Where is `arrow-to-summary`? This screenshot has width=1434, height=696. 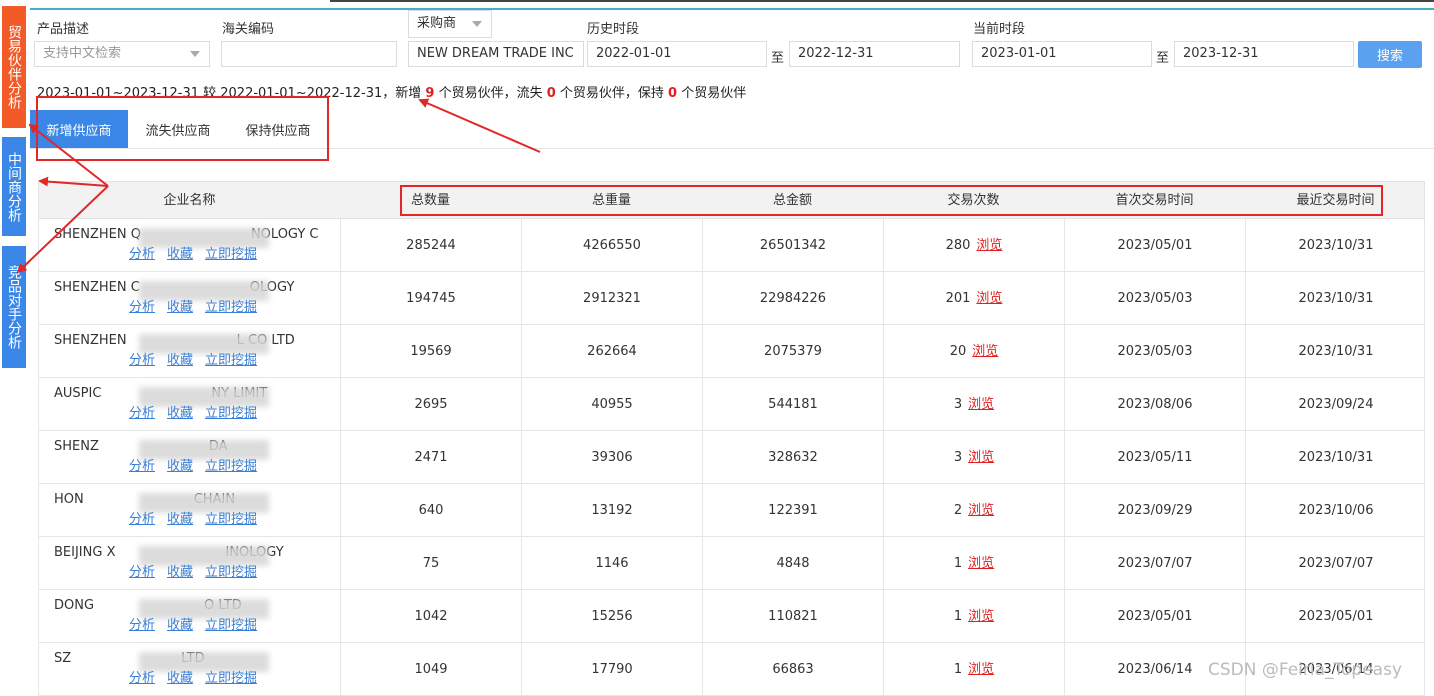 arrow-to-summary is located at coordinates (479, 125).